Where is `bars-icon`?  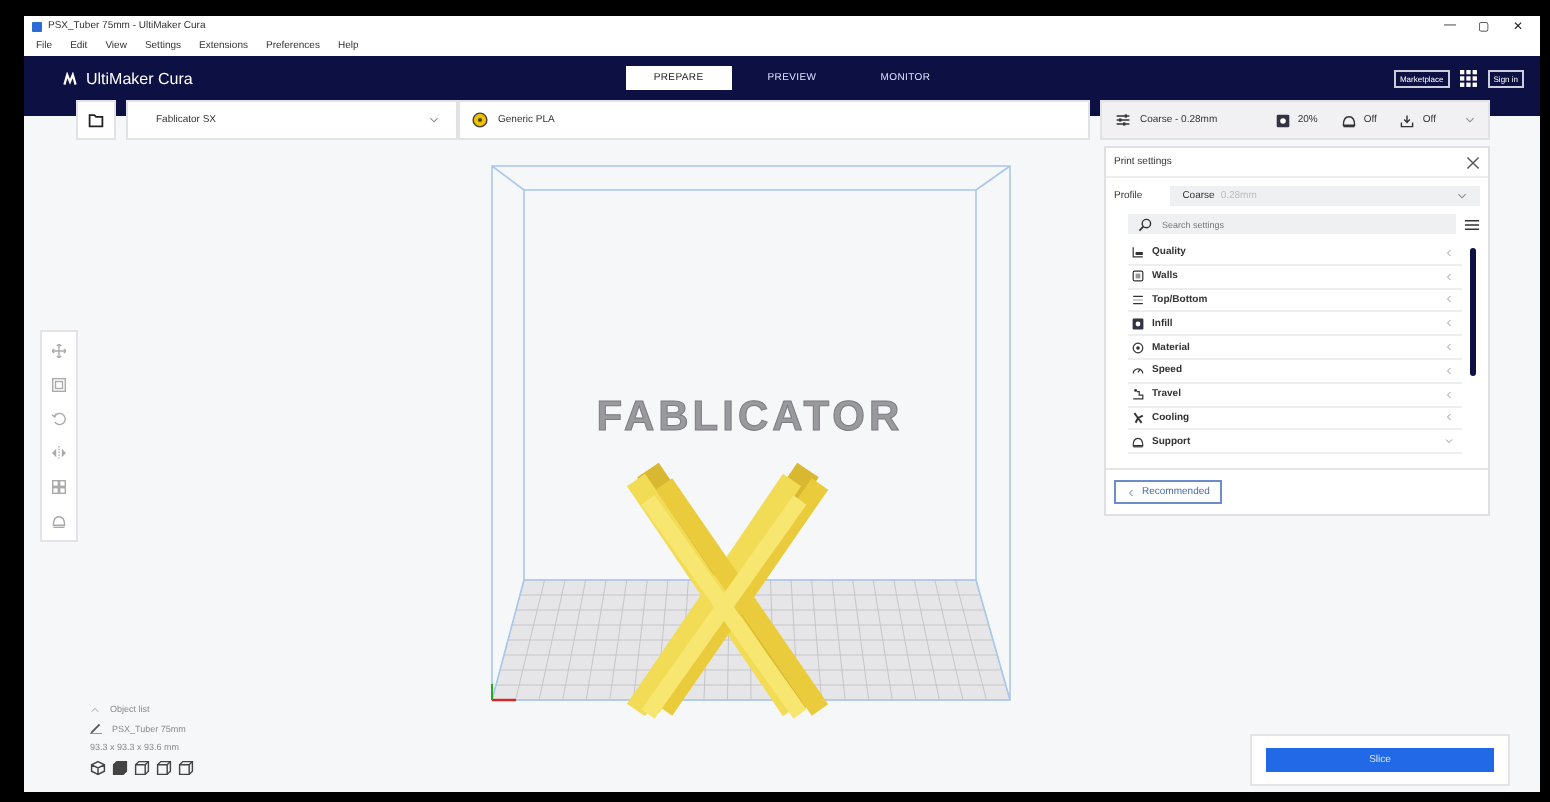
bars-icon is located at coordinates (1138, 252).